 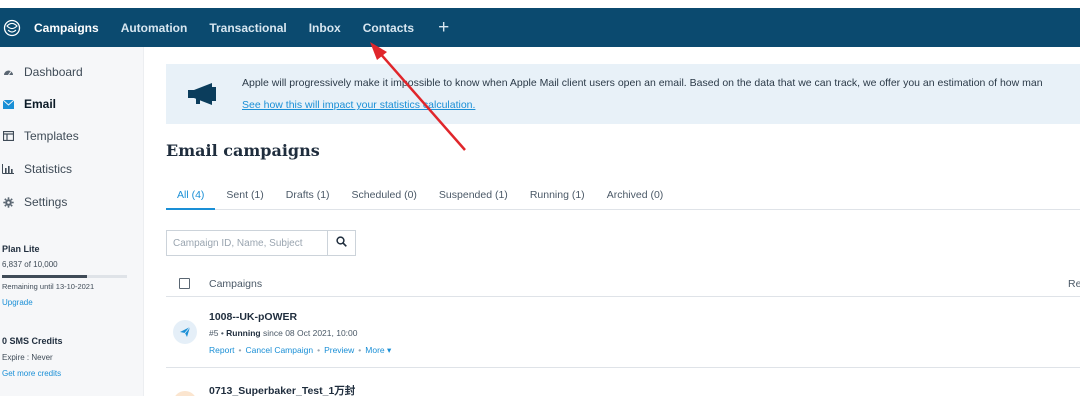 I want to click on select-all-checkbox, so click(x=184, y=283).